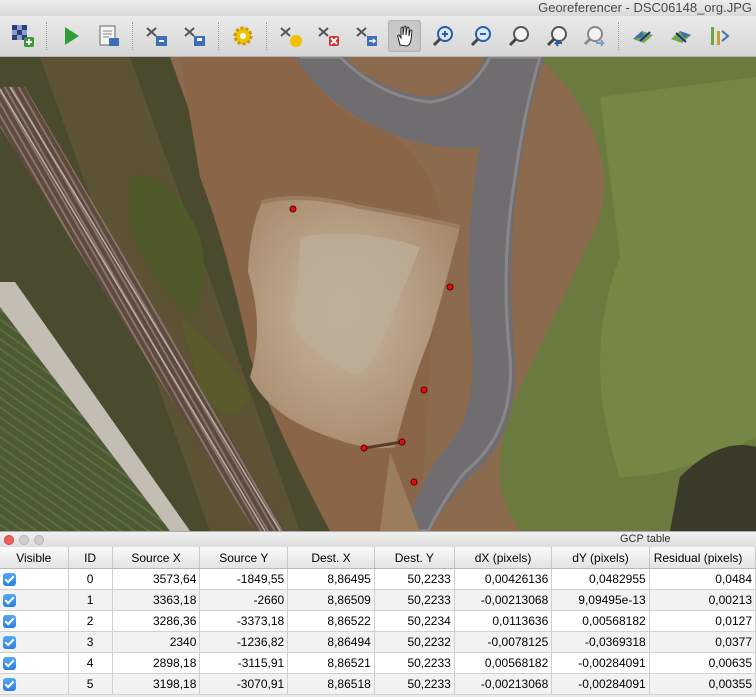 The width and height of the screenshot is (756, 697). Describe the element at coordinates (331, 579) in the screenshot. I see `dest-x-cell: 8,86495` at that location.